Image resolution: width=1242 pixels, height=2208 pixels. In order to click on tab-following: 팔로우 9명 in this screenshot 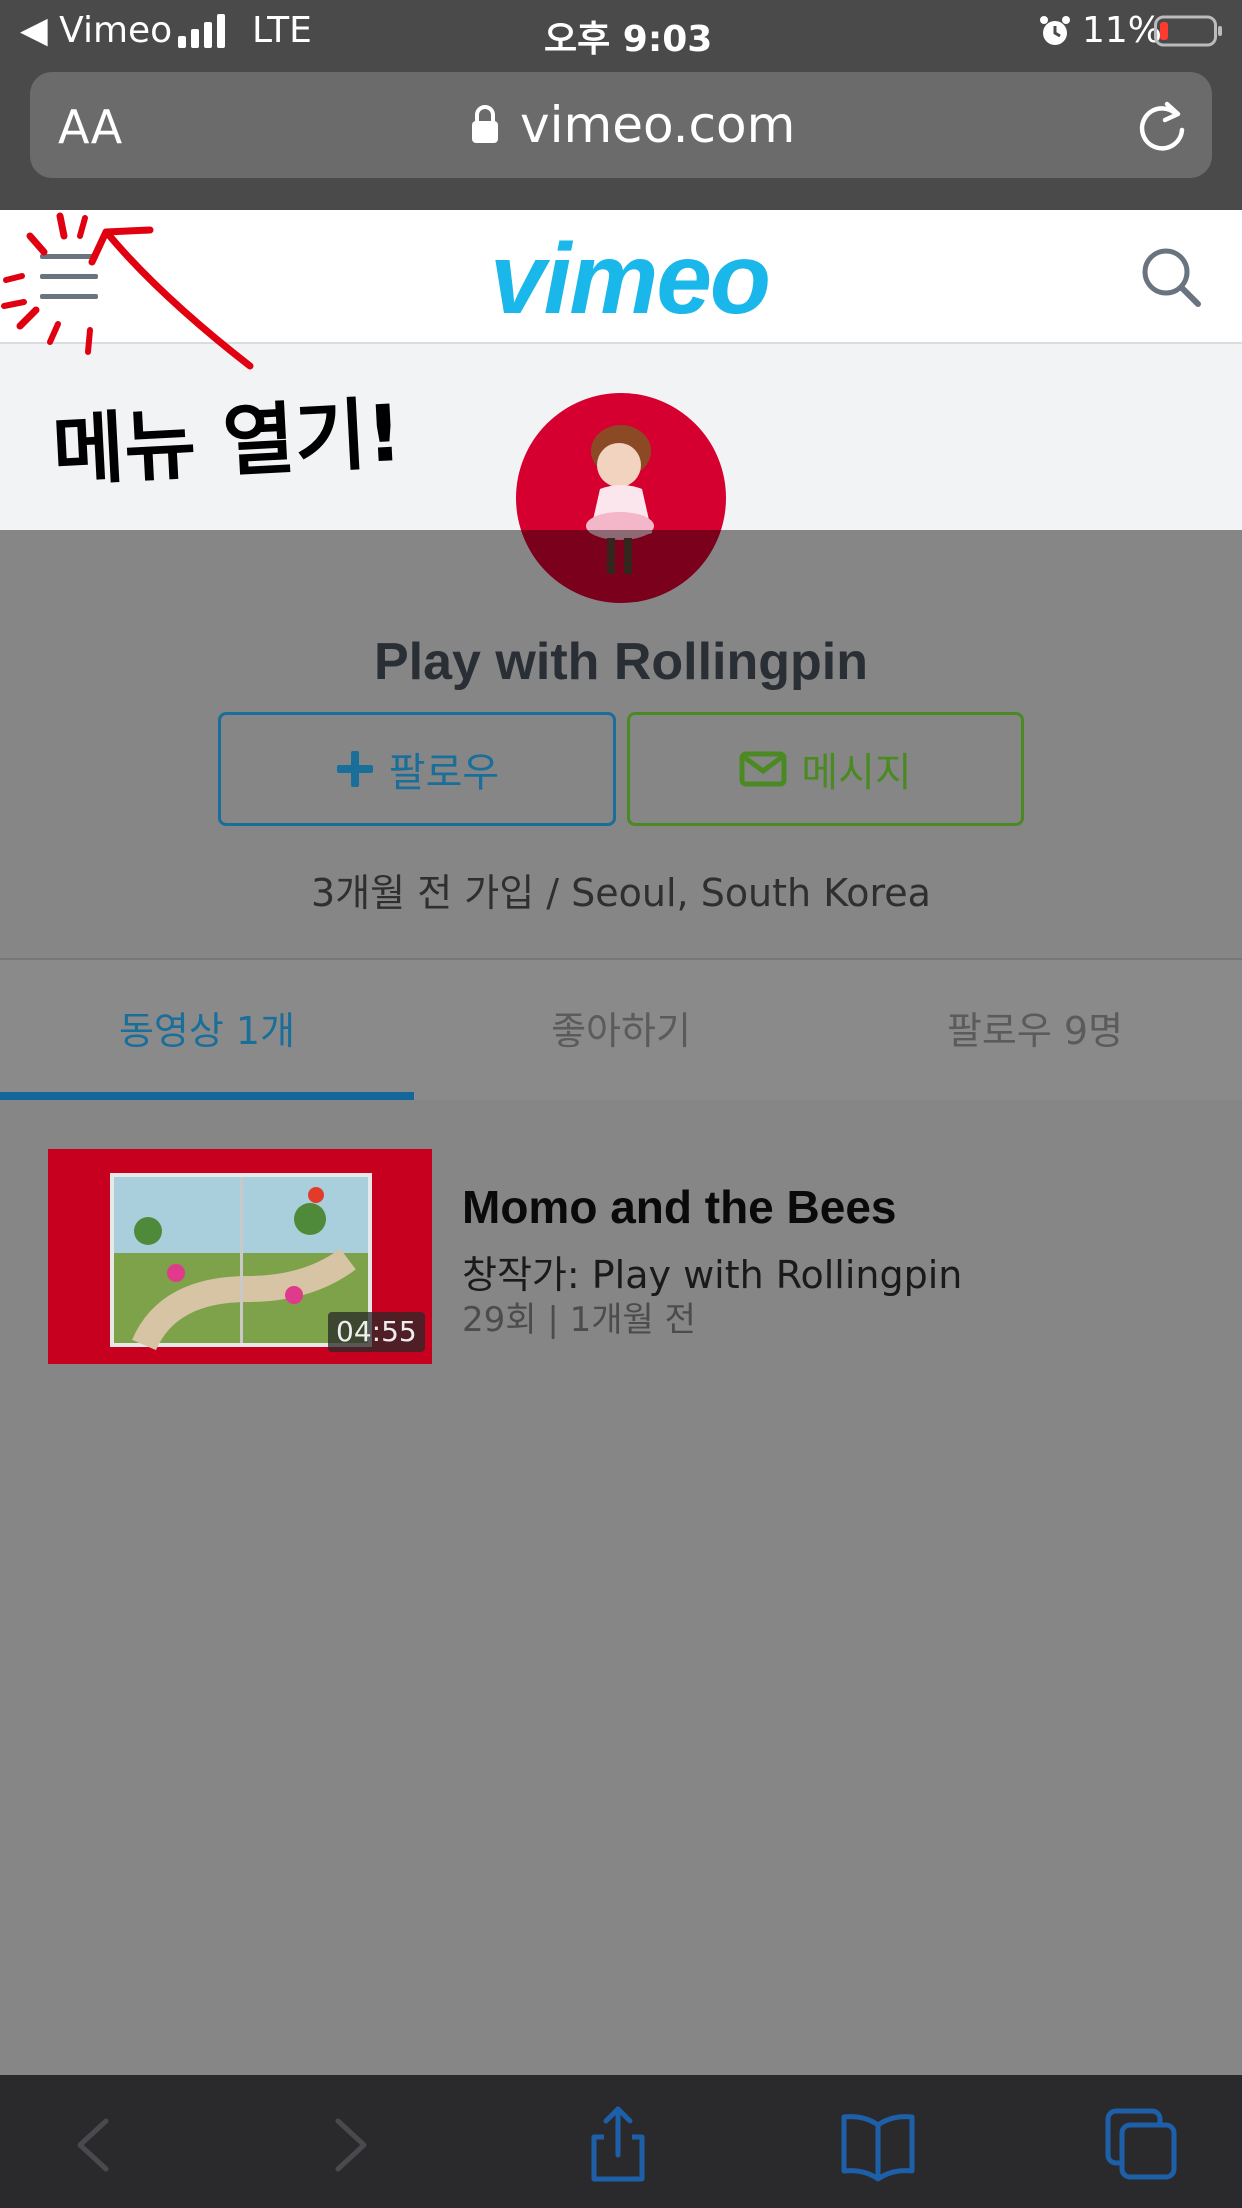, I will do `click(1035, 1027)`.